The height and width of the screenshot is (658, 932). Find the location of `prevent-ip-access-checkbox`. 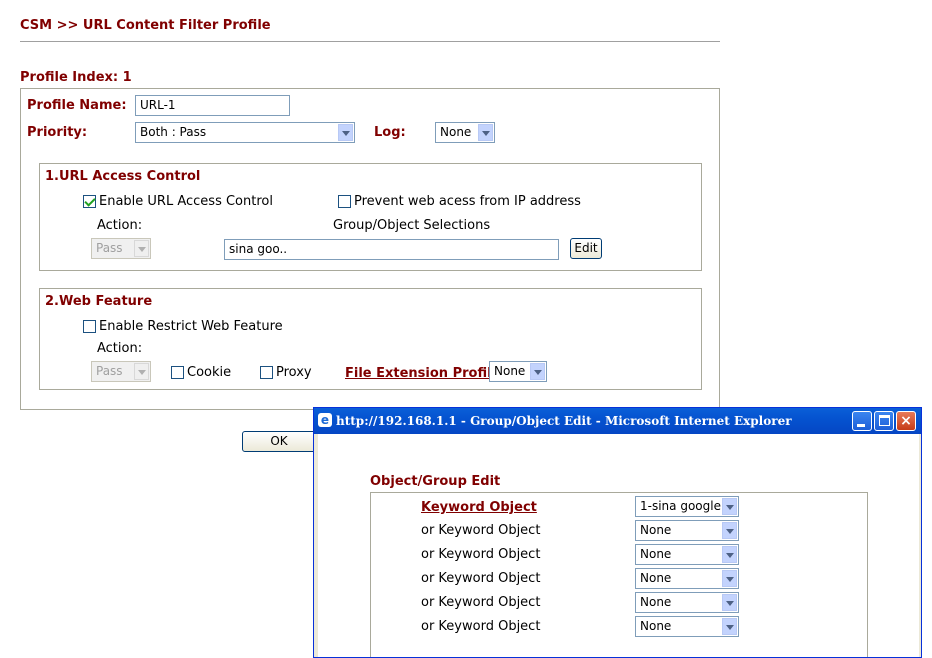

prevent-ip-access-checkbox is located at coordinates (344, 201).